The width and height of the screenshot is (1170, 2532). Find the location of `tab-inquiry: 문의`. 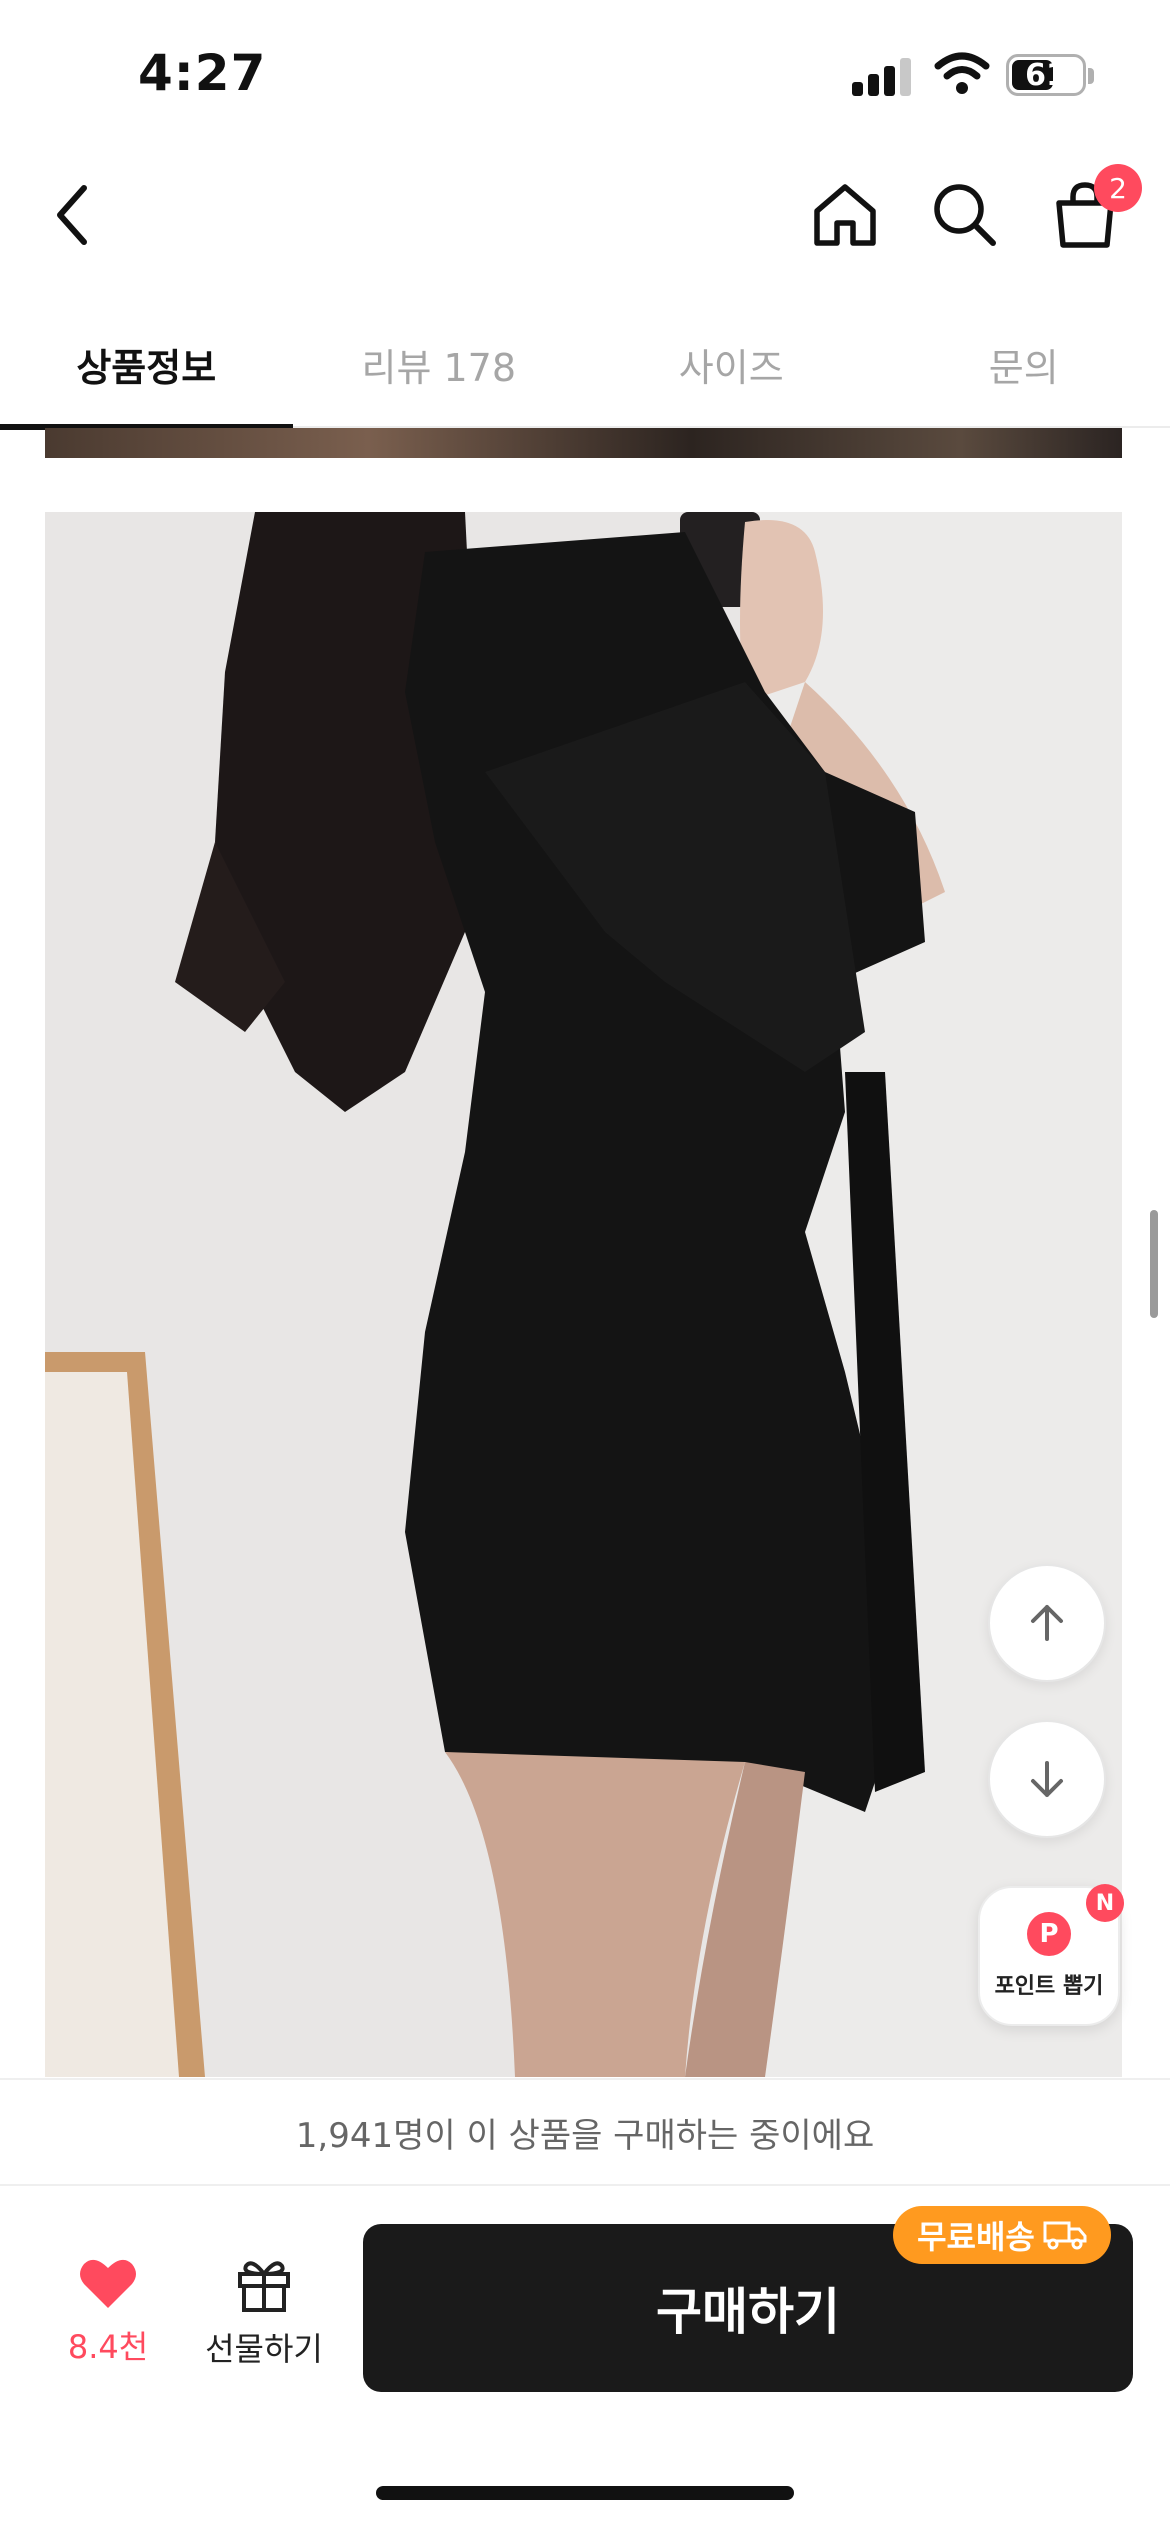

tab-inquiry: 문의 is located at coordinates (1024, 364).